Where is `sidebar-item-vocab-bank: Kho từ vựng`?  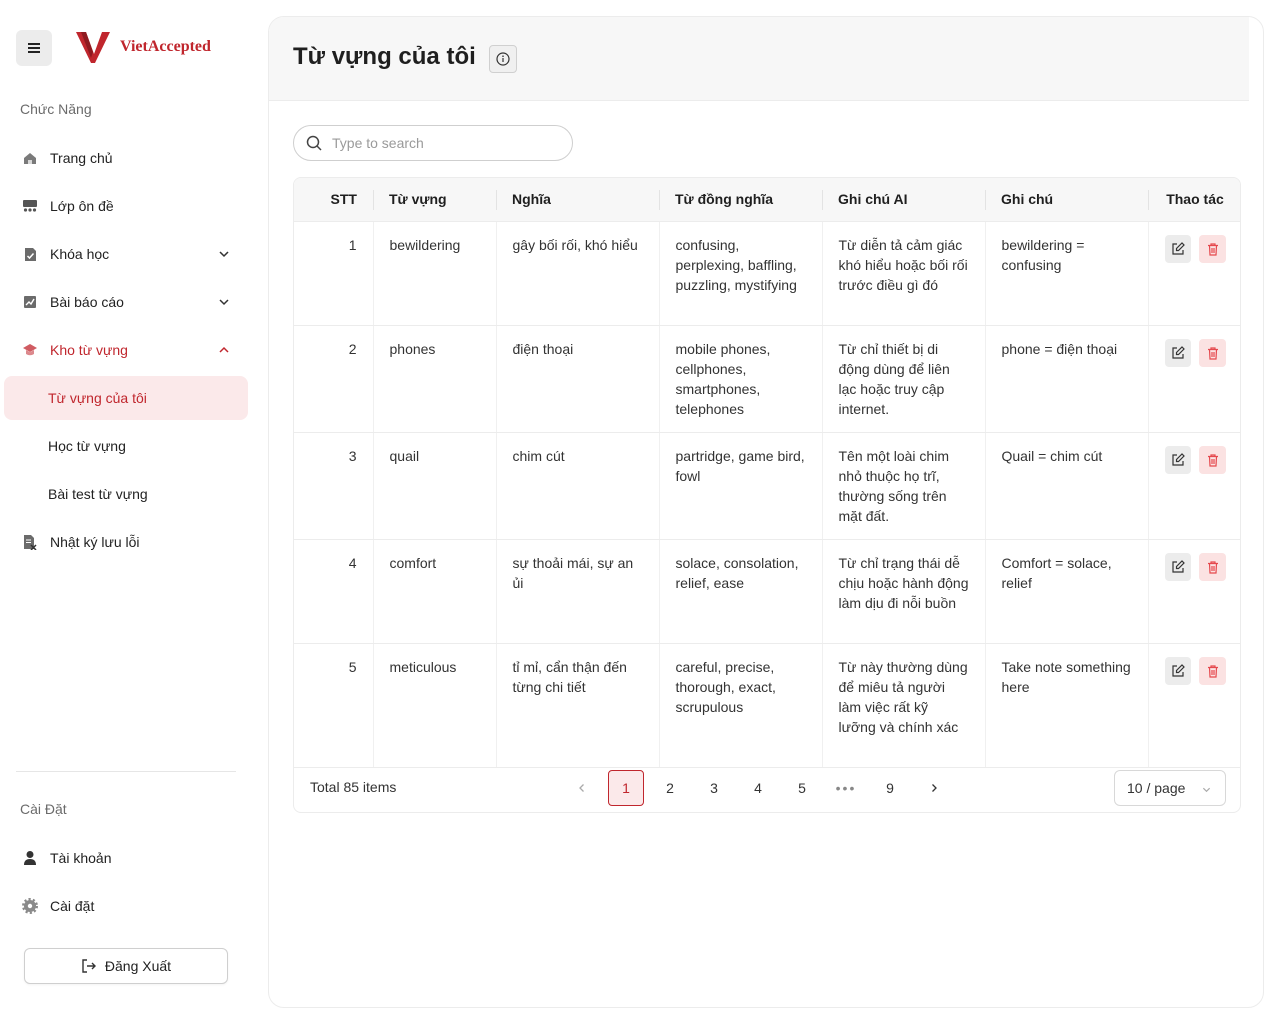
sidebar-item-vocab-bank: Kho từ vựng is located at coordinates (126, 350).